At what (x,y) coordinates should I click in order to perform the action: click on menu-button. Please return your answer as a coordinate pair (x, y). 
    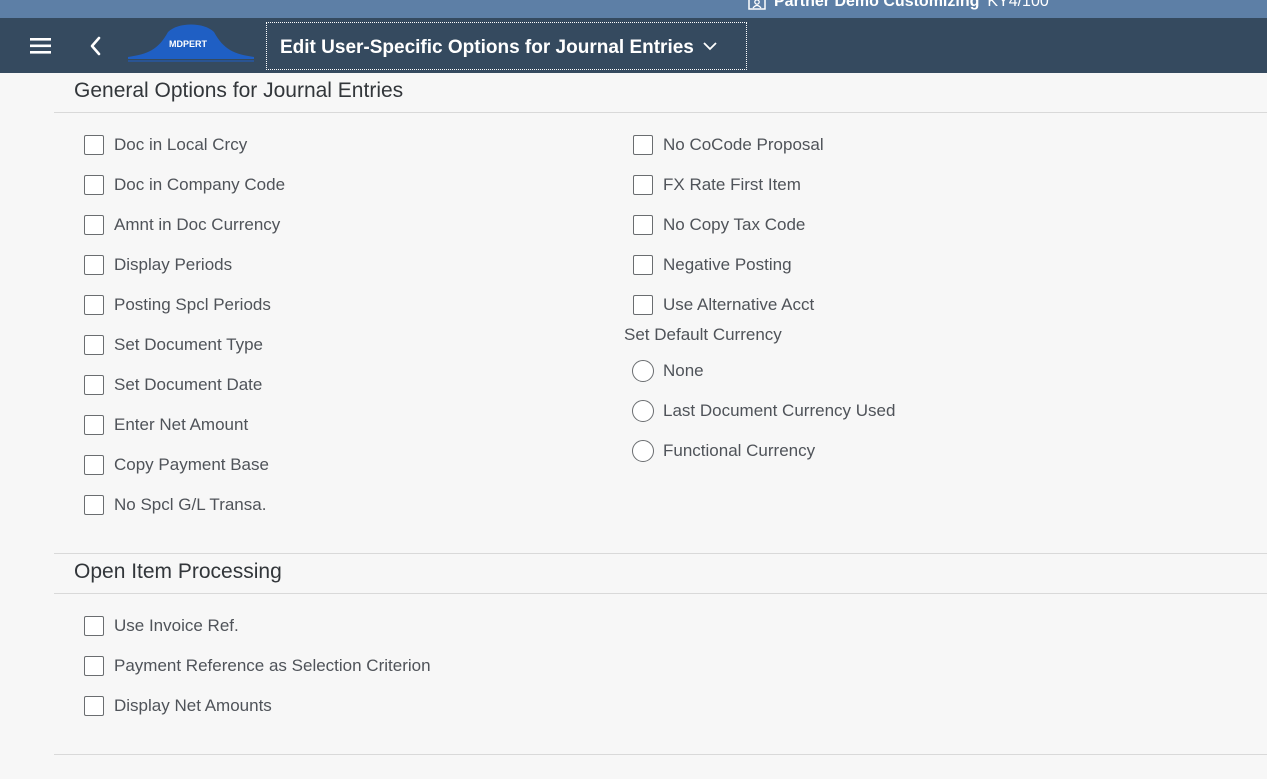
    Looking at the image, I should click on (41, 46).